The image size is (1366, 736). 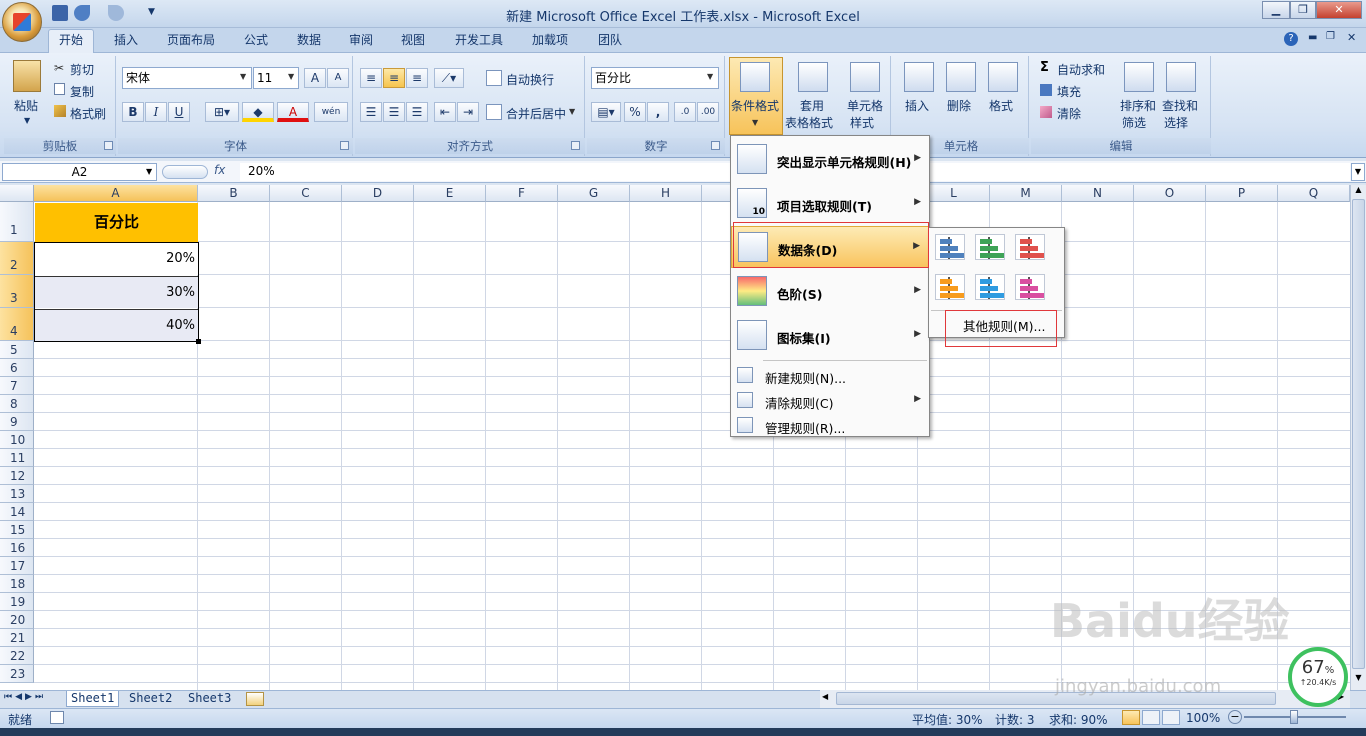 I want to click on format-cells-button: 格式, so click(x=1001, y=105).